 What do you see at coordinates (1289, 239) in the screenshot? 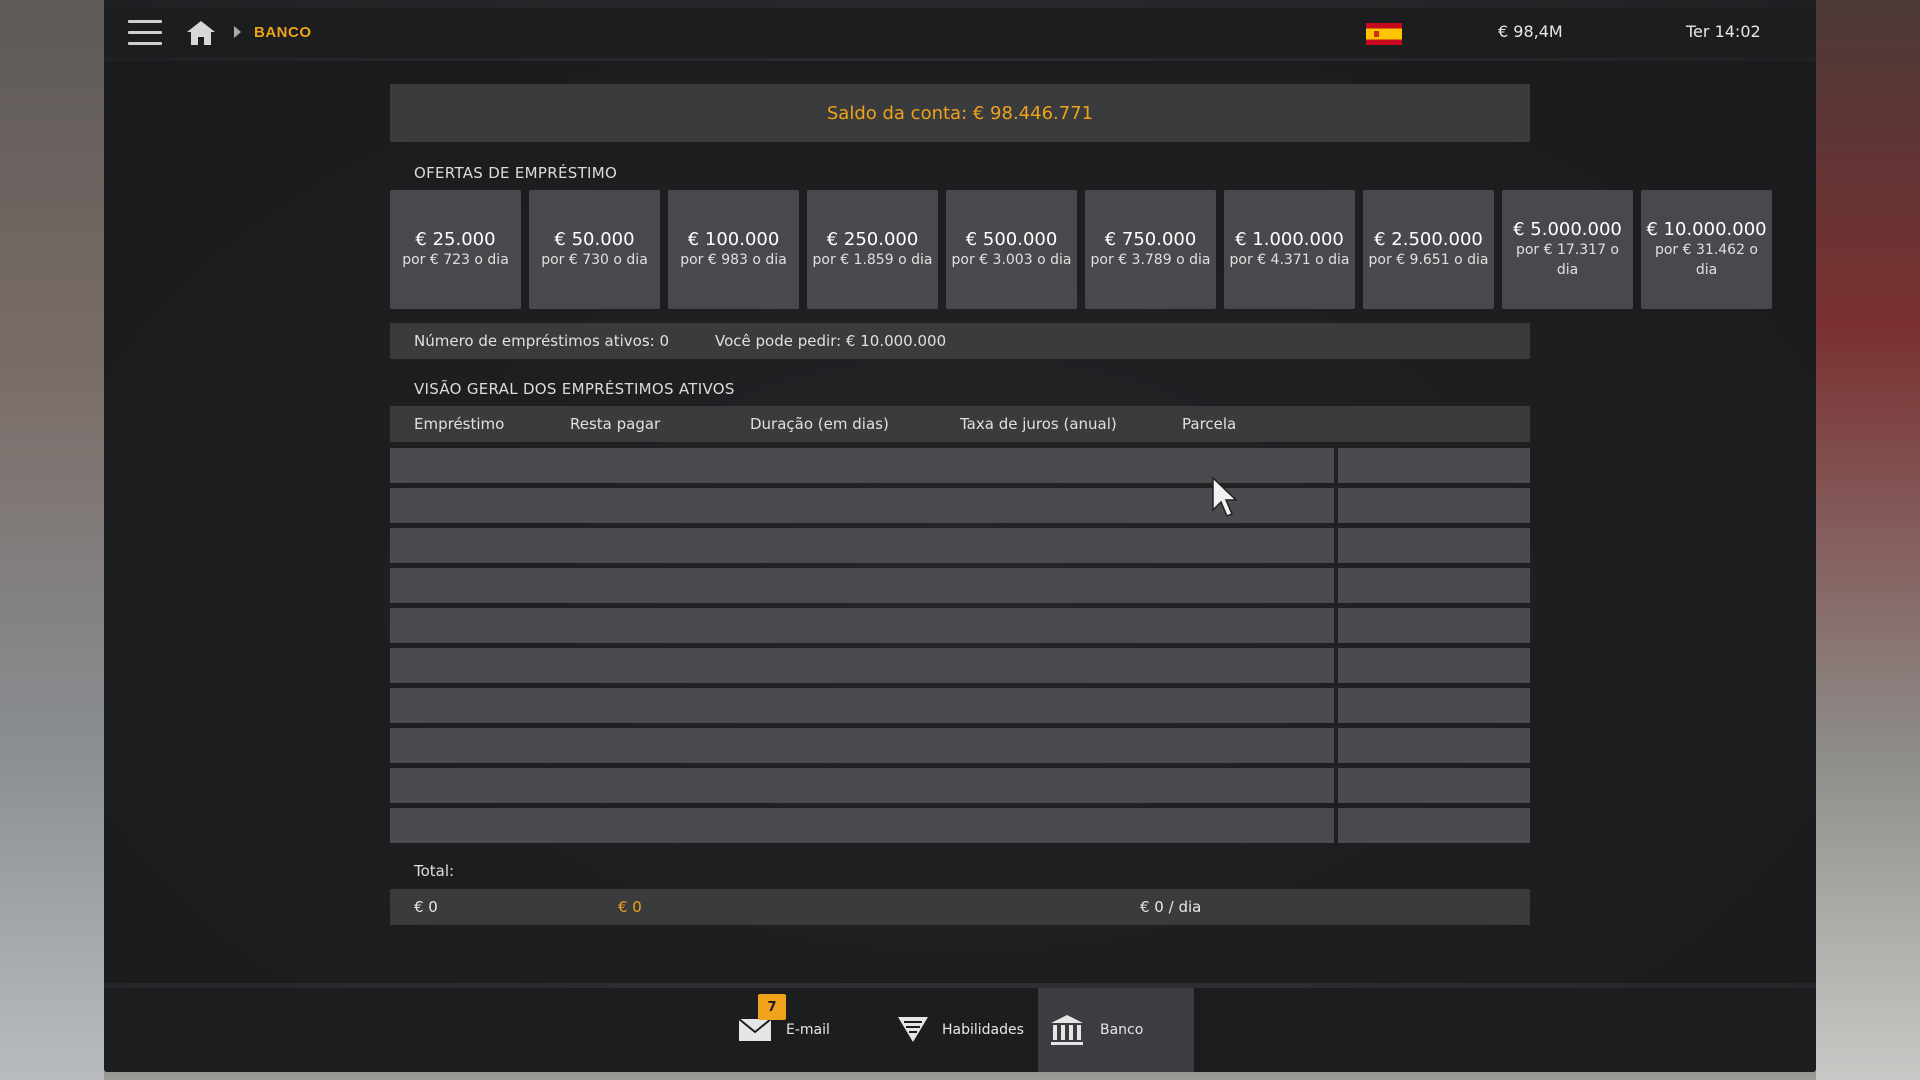
I see `loan-offer-amount: € 1.000.000` at bounding box center [1289, 239].